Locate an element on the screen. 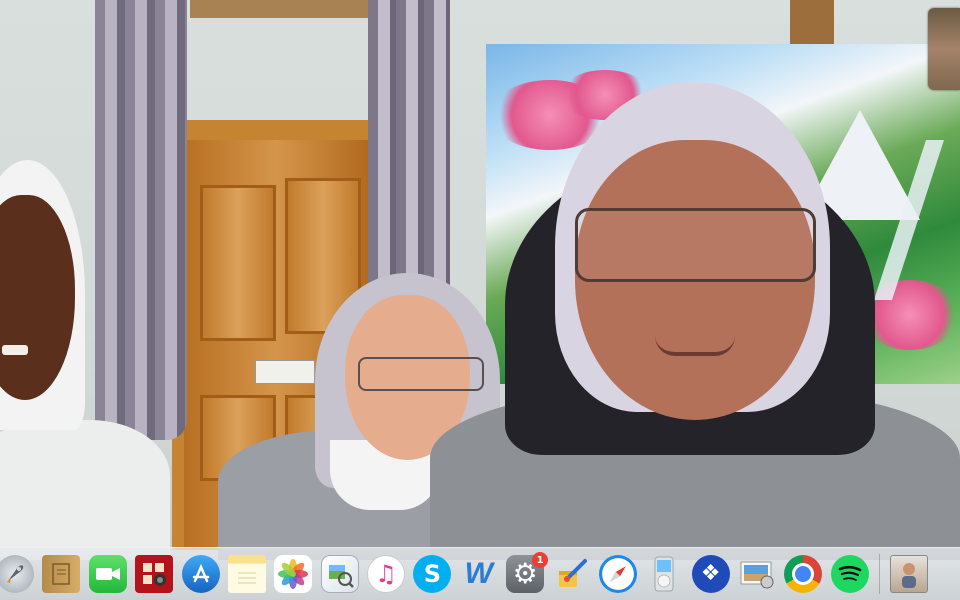  dock-spotify is located at coordinates (850, 574).